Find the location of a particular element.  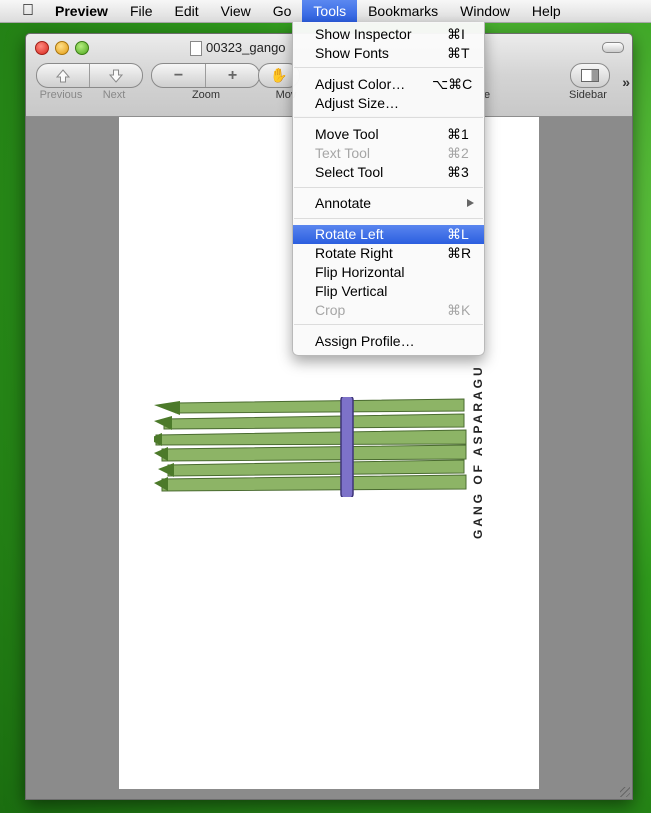

document-caption: GANG OF ASPARAGU is located at coordinates (478, 452).